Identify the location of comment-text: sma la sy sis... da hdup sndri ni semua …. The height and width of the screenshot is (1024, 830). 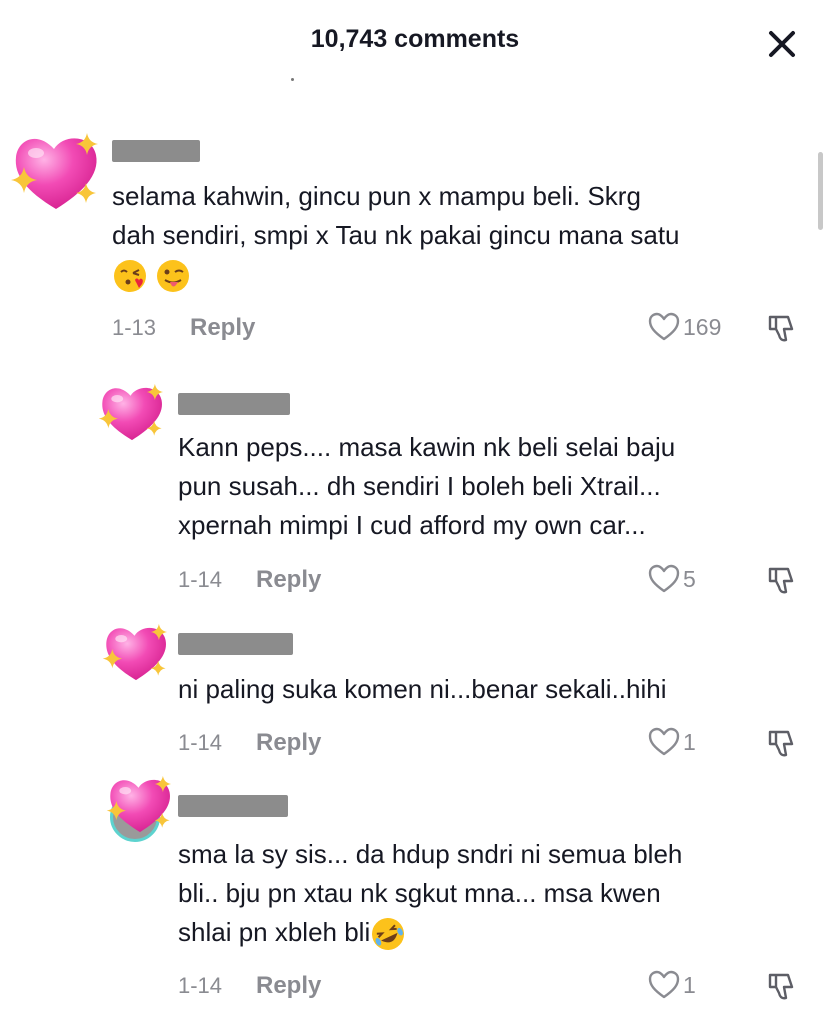
(430, 854).